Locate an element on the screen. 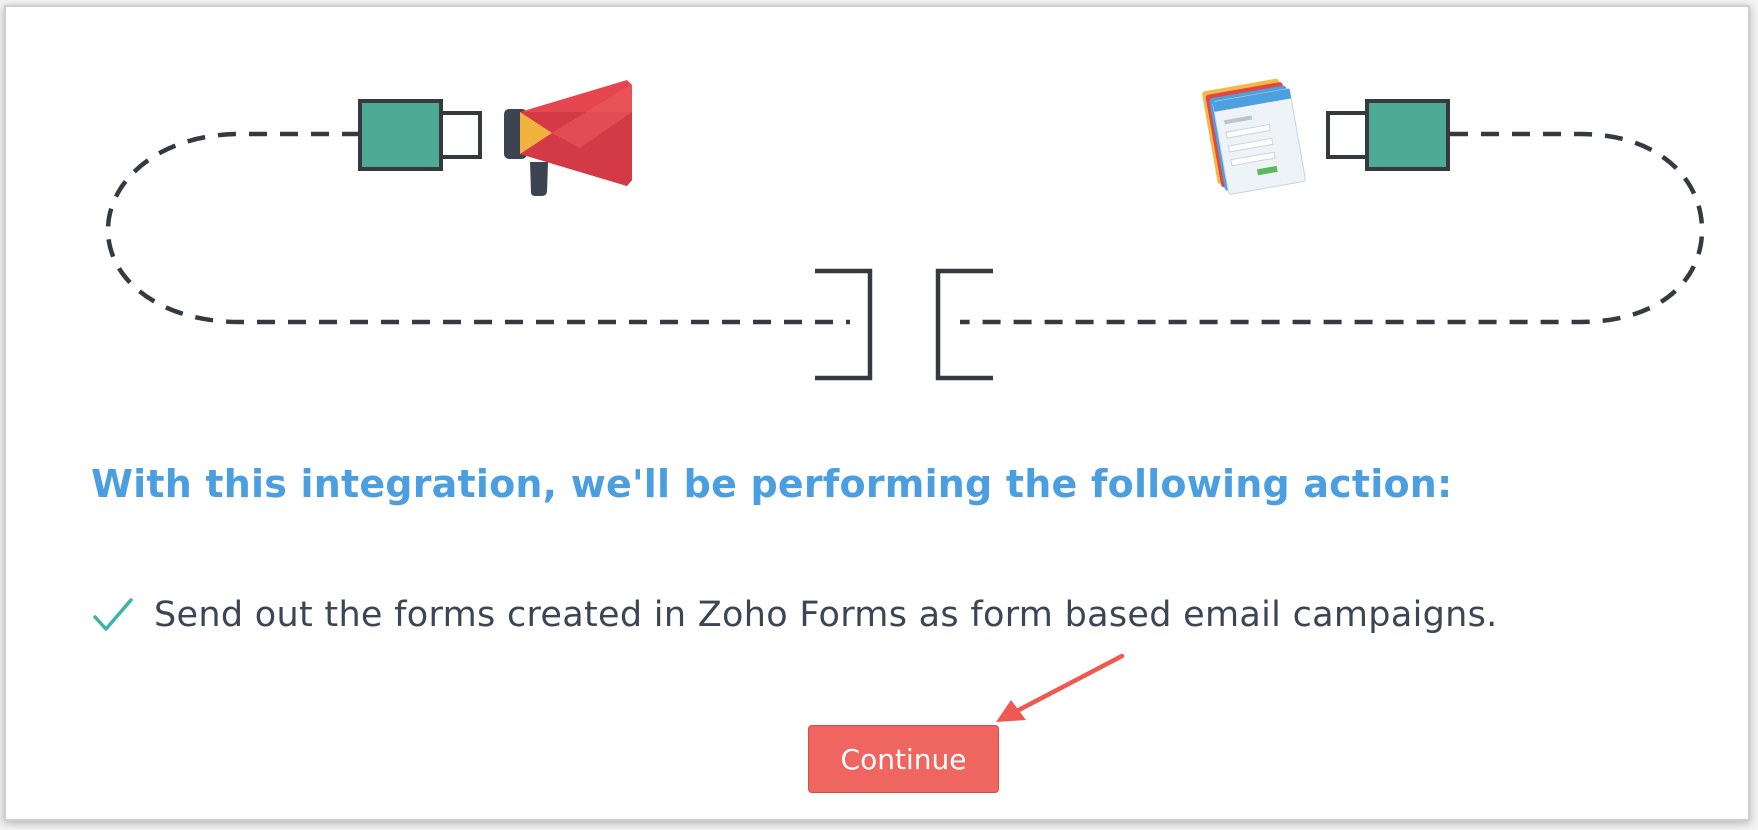 The image size is (1758, 830). megaphone-icon is located at coordinates (568, 138).